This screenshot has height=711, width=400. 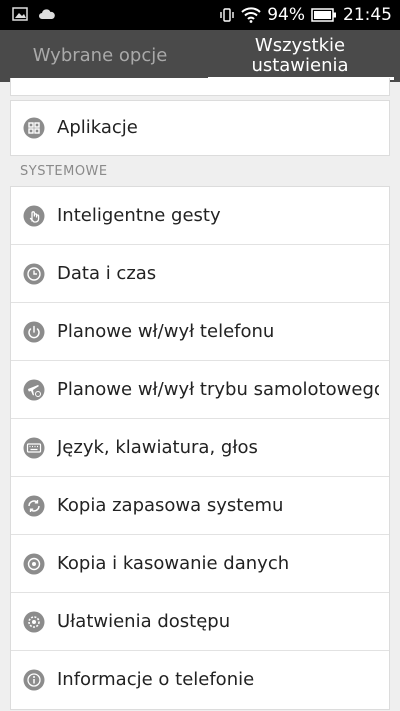 What do you see at coordinates (173, 563) in the screenshot?
I see `settings-item-label: Kopia i kasowanie danych` at bounding box center [173, 563].